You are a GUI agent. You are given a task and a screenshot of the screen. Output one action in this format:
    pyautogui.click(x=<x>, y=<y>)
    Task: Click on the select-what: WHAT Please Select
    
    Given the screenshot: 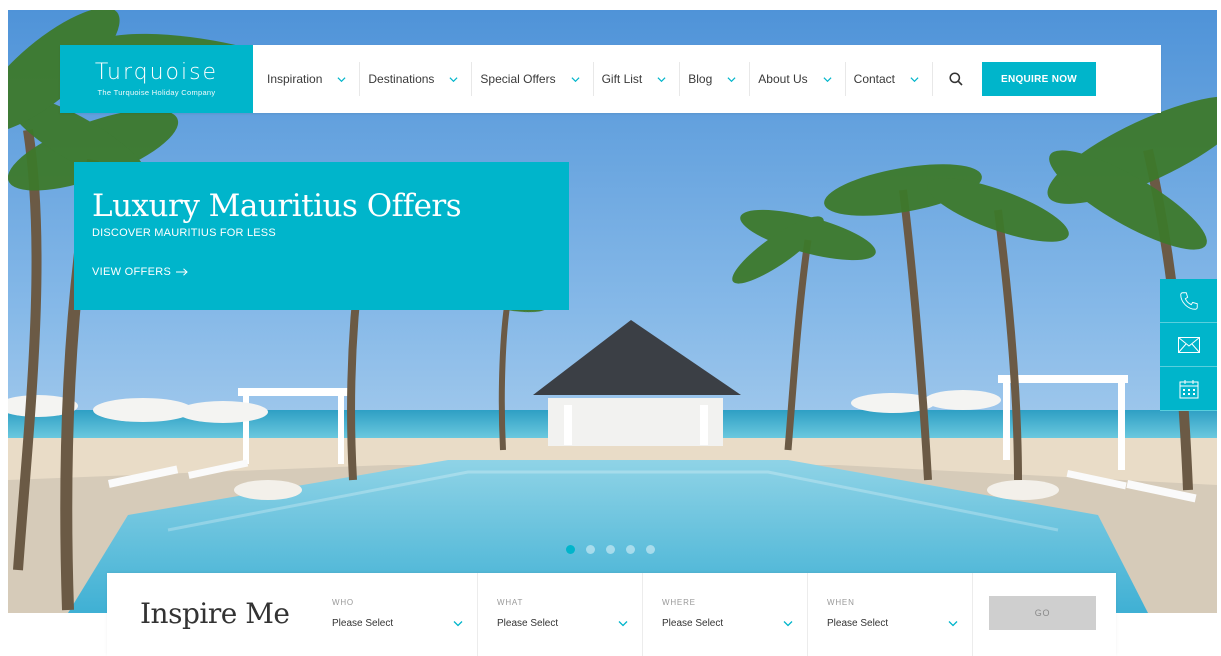 What is the action you would take?
    pyautogui.click(x=560, y=614)
    